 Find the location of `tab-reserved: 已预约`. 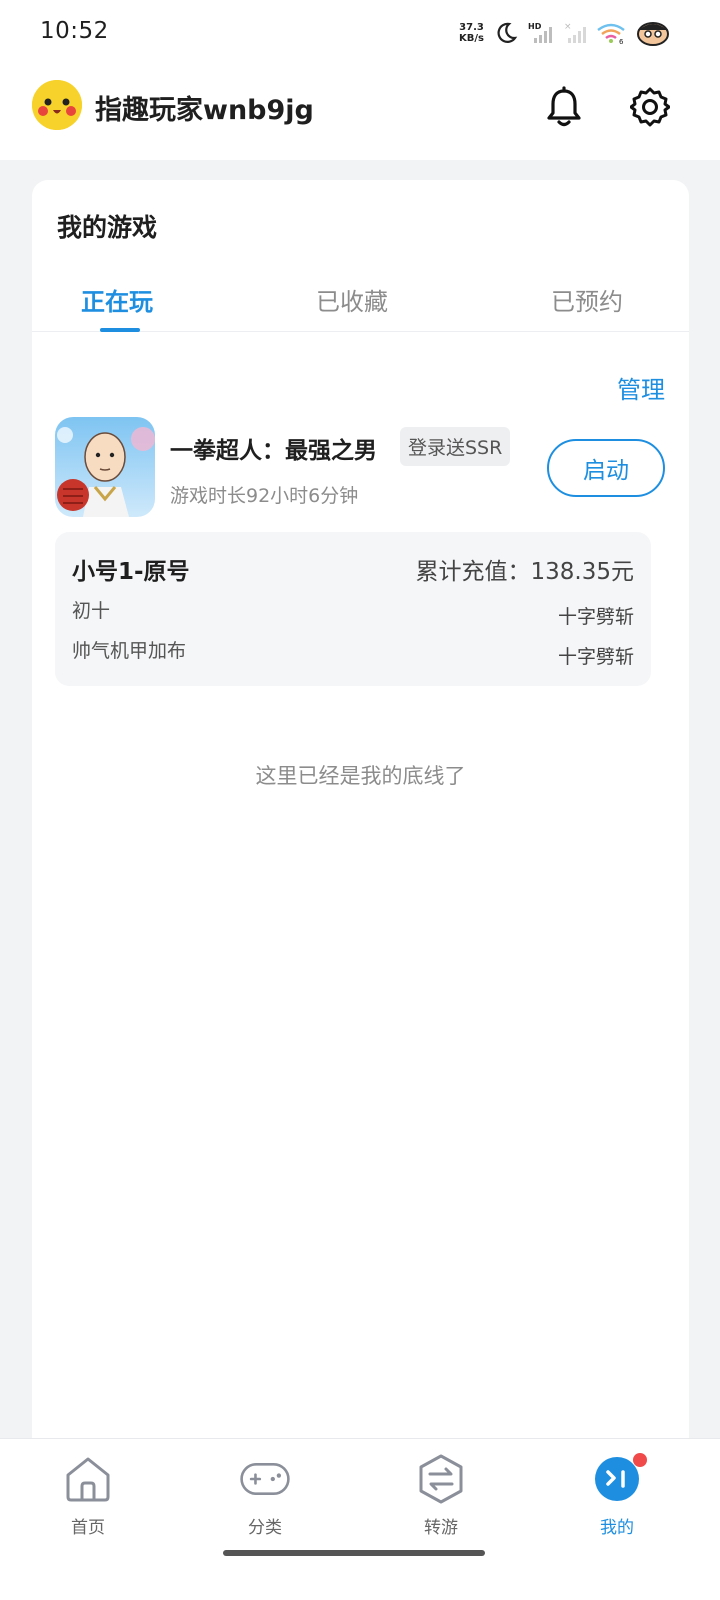

tab-reserved: 已预约 is located at coordinates (587, 299).